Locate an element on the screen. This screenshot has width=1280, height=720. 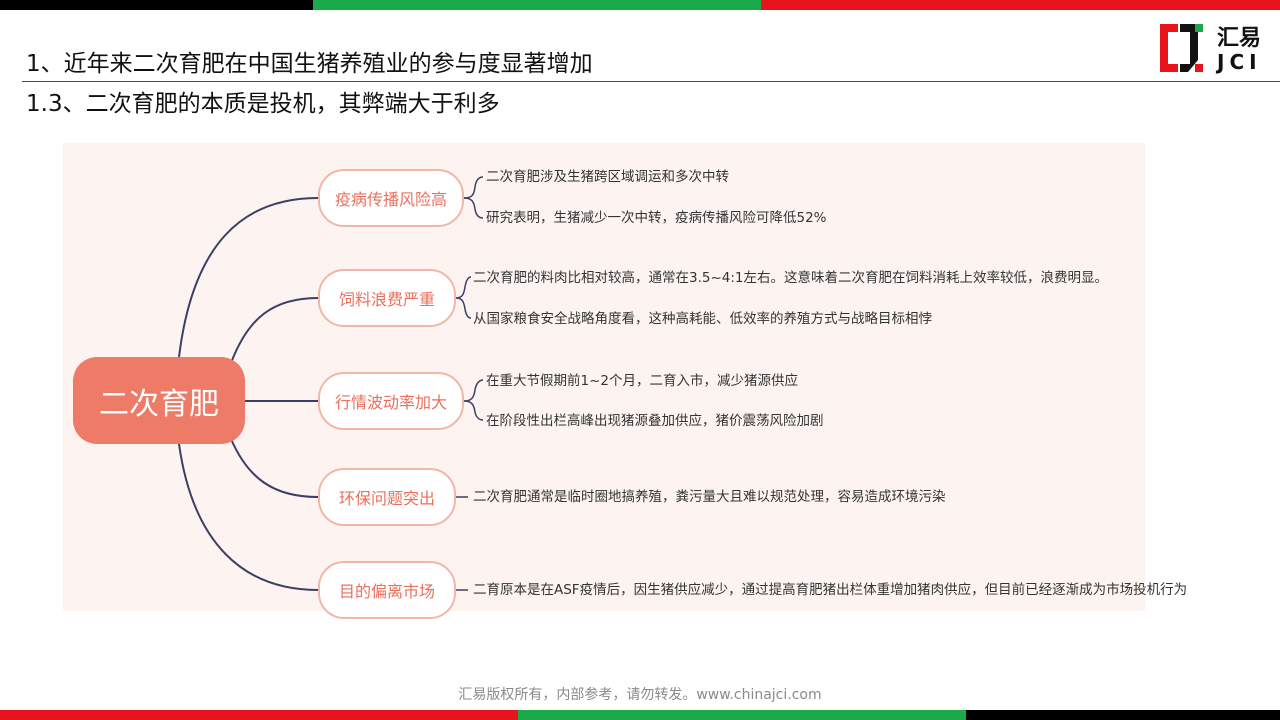
leaf-disease-2: 研究表明，生猪减少一次中转，疫病传播风险可降低52% is located at coordinates (656, 218).